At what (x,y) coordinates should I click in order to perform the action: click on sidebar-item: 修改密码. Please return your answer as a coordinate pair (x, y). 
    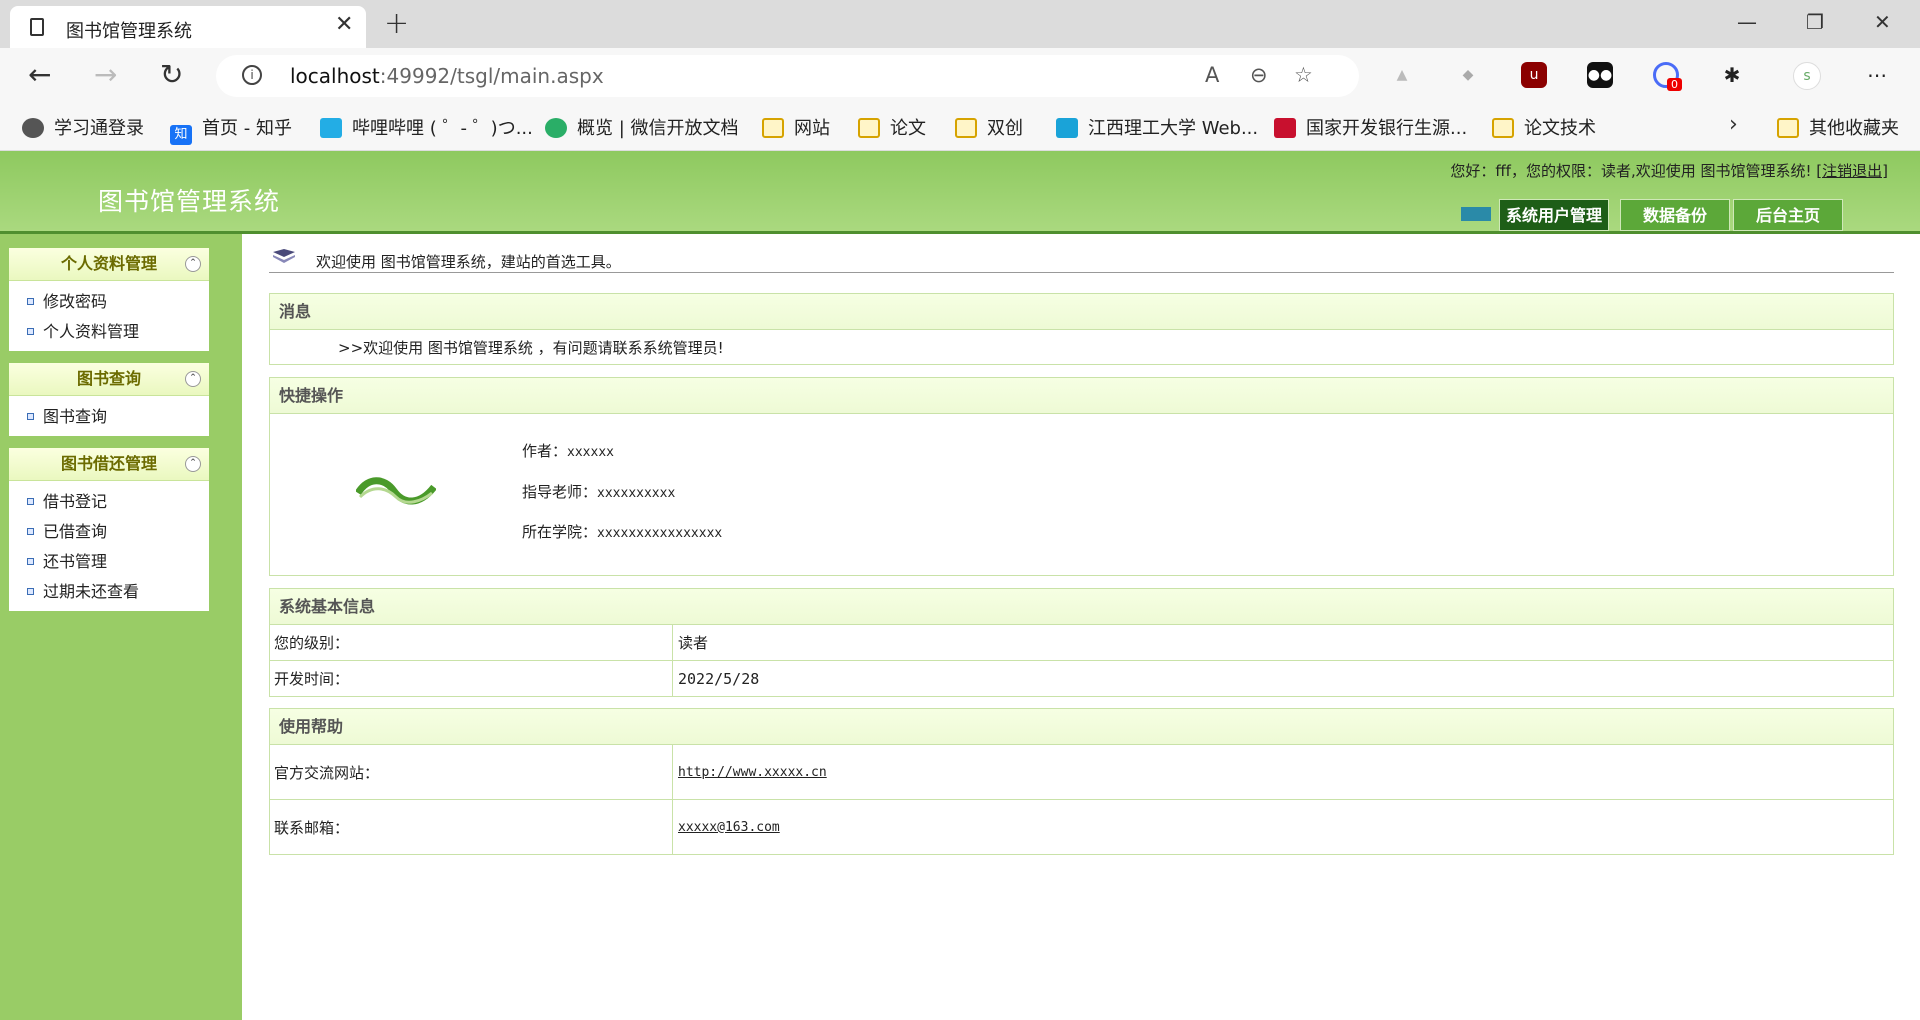
    Looking at the image, I should click on (109, 302).